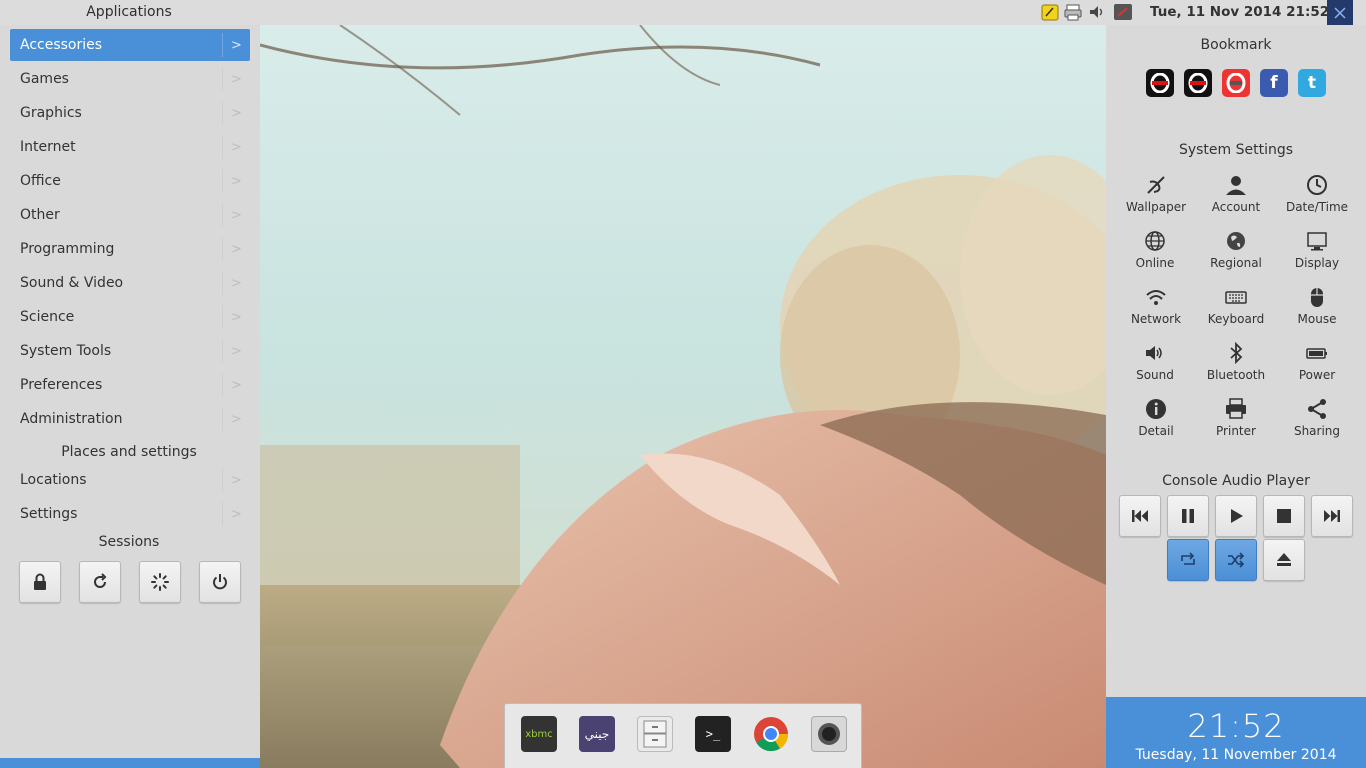 The height and width of the screenshot is (768, 1366). What do you see at coordinates (1312, 83) in the screenshot?
I see `bookmark-twitter: t` at bounding box center [1312, 83].